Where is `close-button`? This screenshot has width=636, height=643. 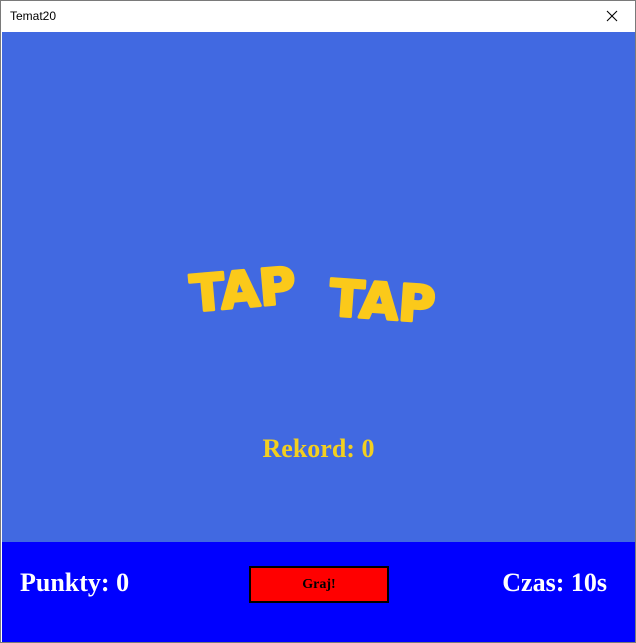
close-button is located at coordinates (612, 16).